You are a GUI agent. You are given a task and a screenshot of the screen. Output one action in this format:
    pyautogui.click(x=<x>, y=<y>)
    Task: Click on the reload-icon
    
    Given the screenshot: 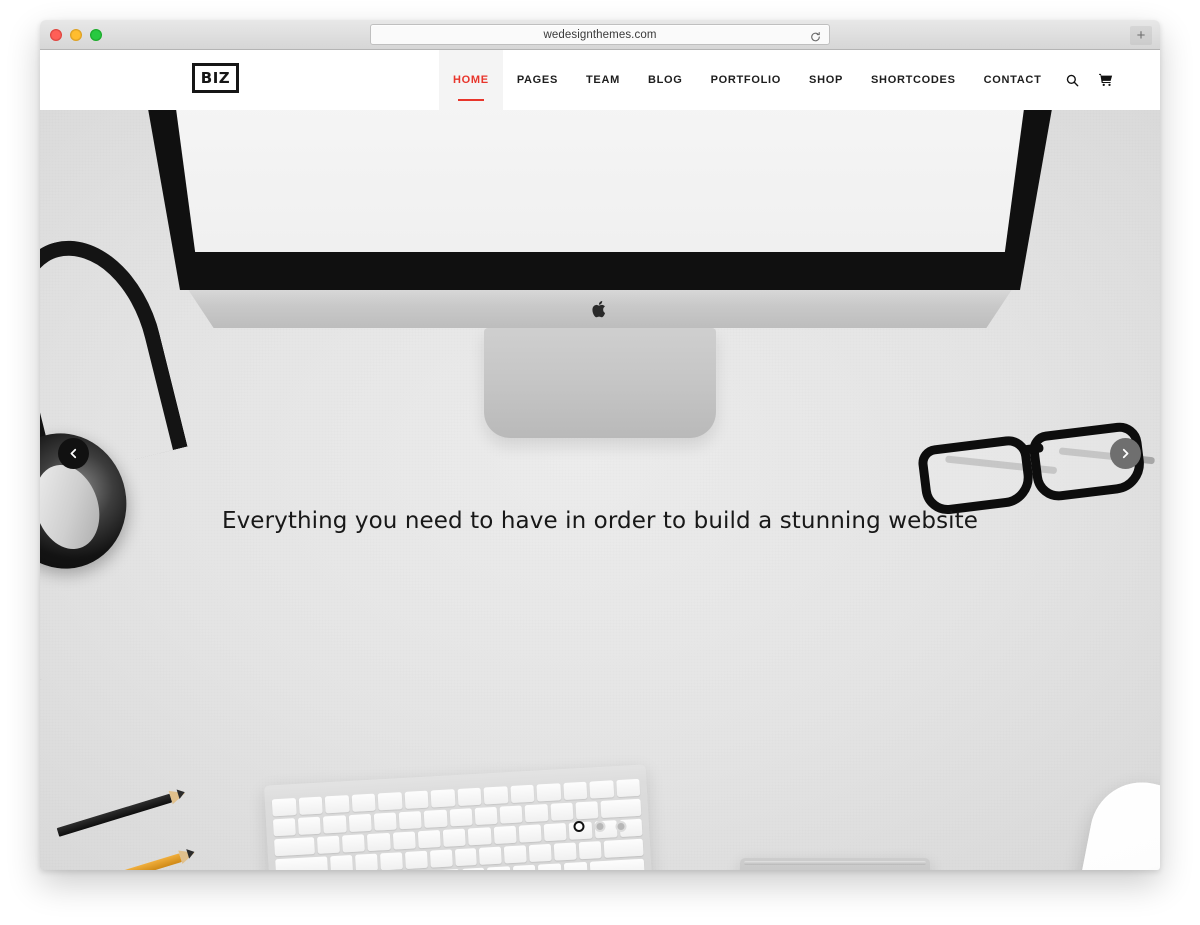 What is the action you would take?
    pyautogui.click(x=815, y=35)
    